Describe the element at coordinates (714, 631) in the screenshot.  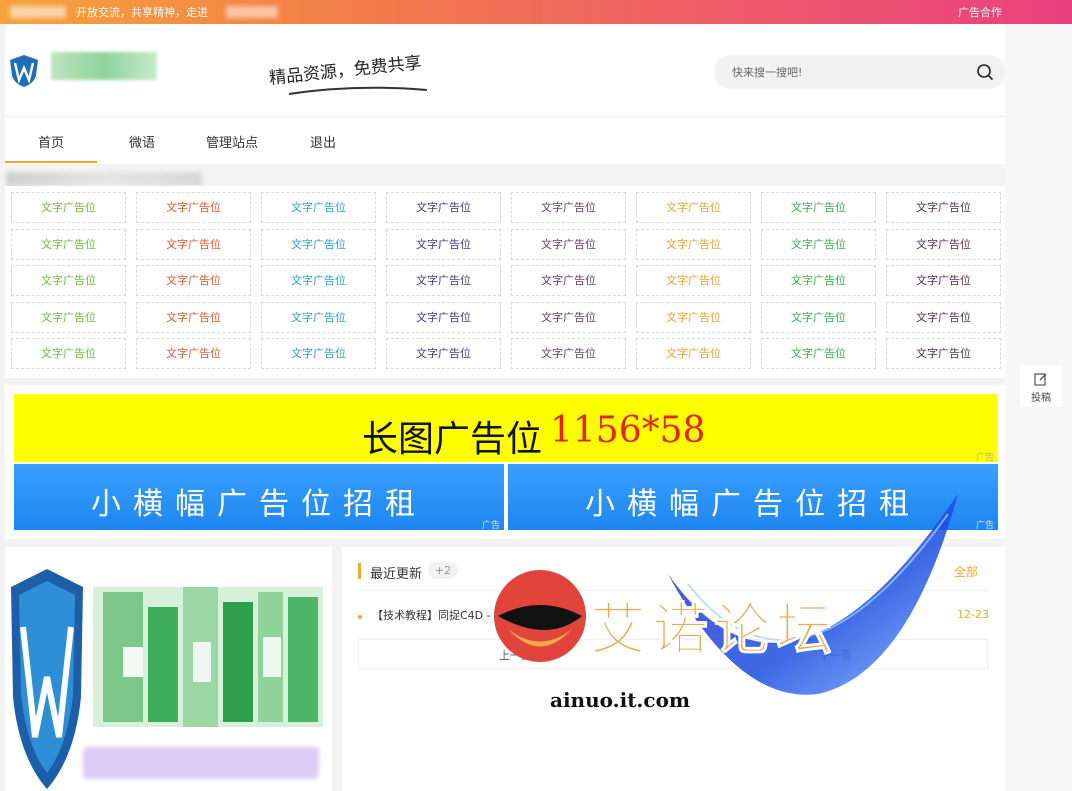
I see `forum-watermark-text: 艾诺论坛` at that location.